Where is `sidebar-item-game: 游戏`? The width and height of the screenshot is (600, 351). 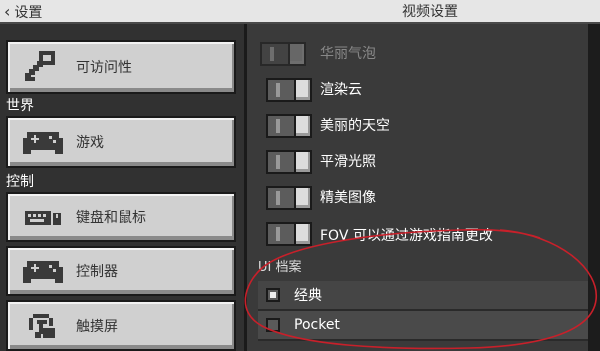
sidebar-item-game: 游戏 is located at coordinates (121, 142).